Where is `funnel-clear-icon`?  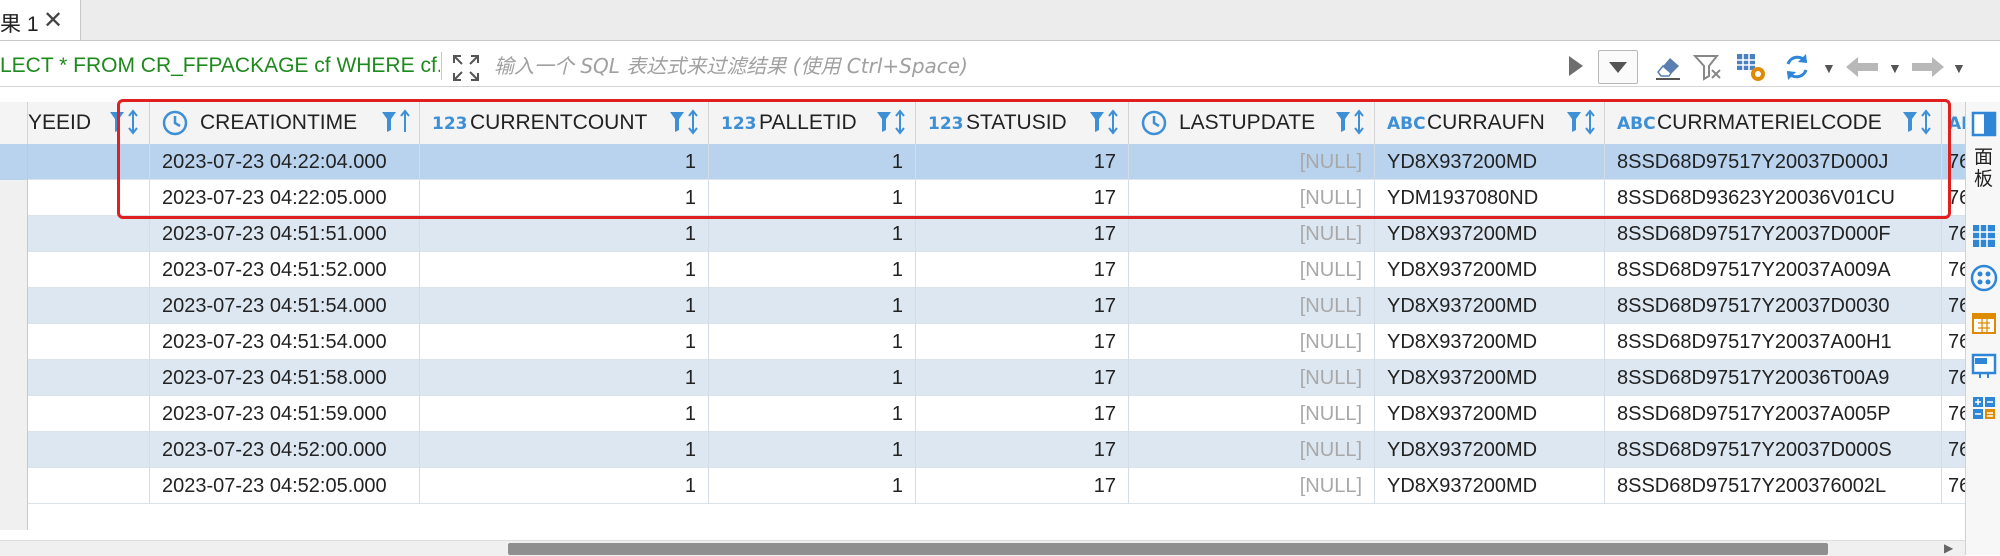 funnel-clear-icon is located at coordinates (1708, 67).